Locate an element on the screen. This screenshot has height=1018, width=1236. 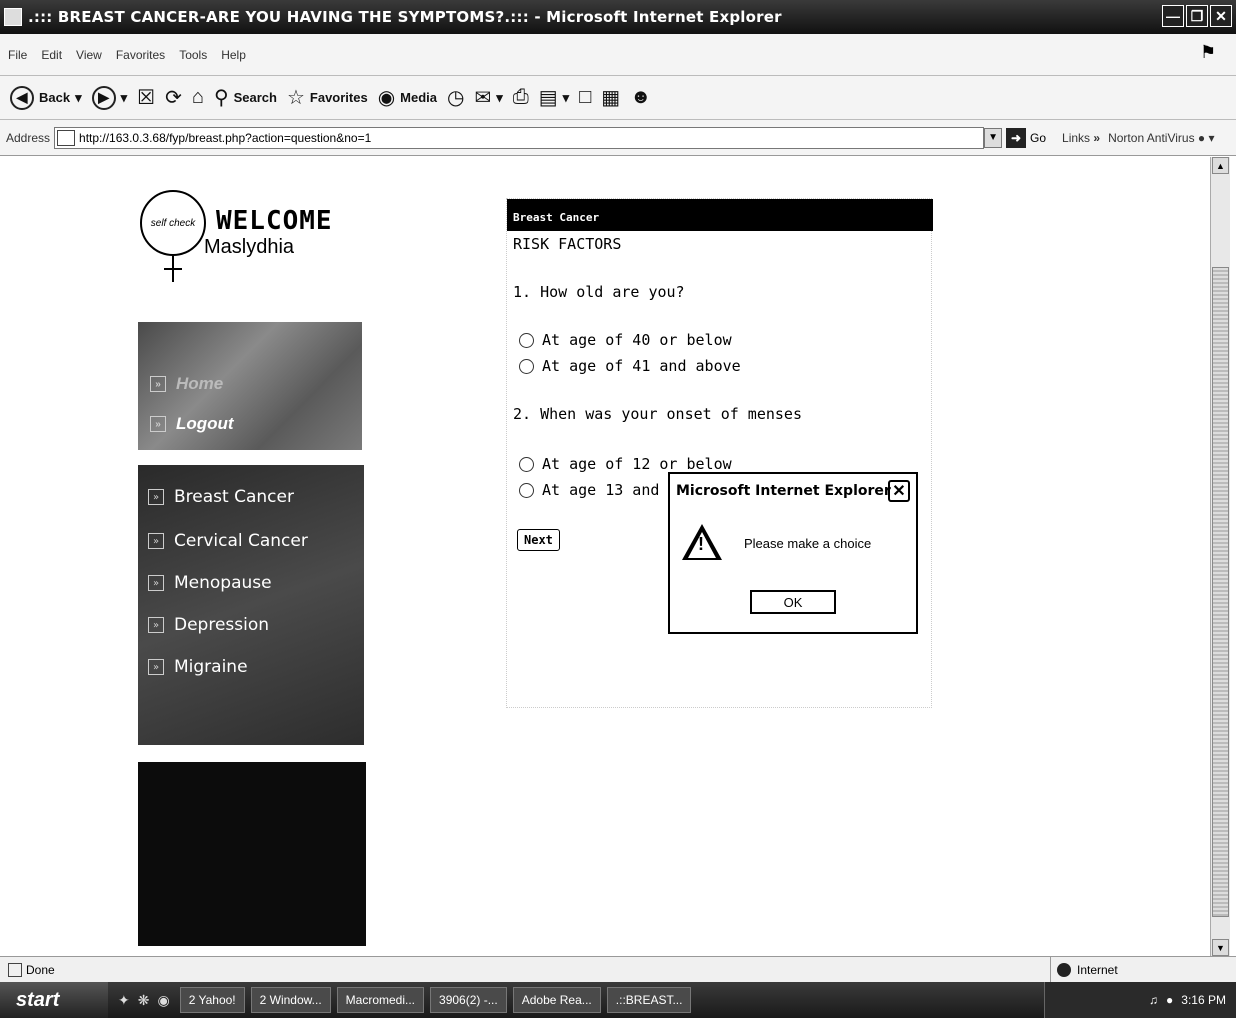
nav-depression-link: » Depression is located at coordinates (208, 625).